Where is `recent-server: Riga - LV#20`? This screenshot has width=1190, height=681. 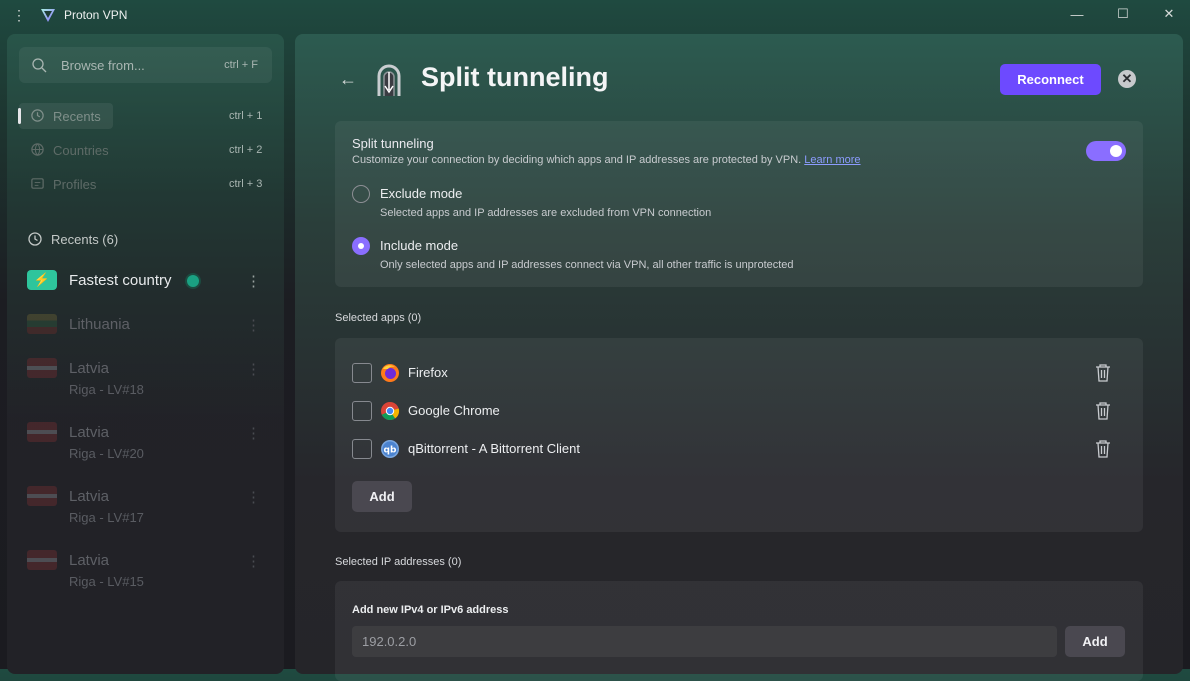
recent-server: Riga - LV#20 is located at coordinates (106, 453).